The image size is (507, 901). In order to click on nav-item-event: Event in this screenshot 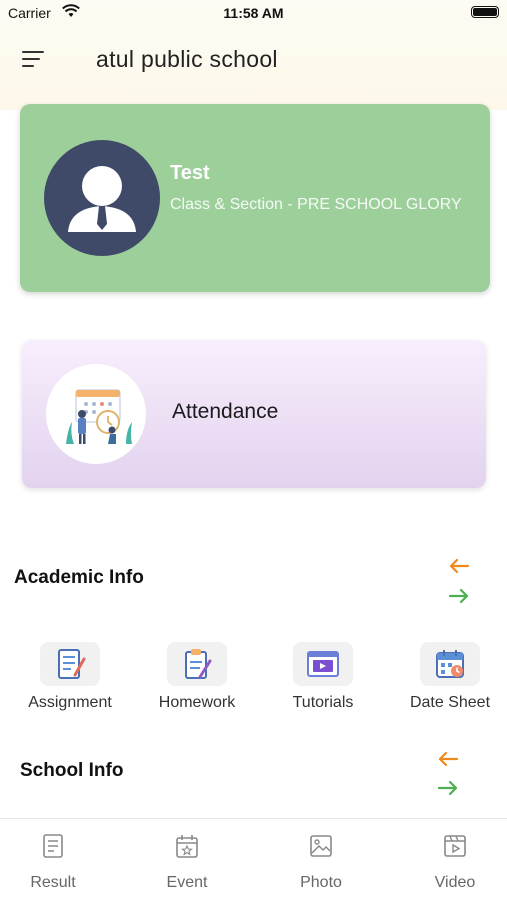, I will do `click(187, 862)`.